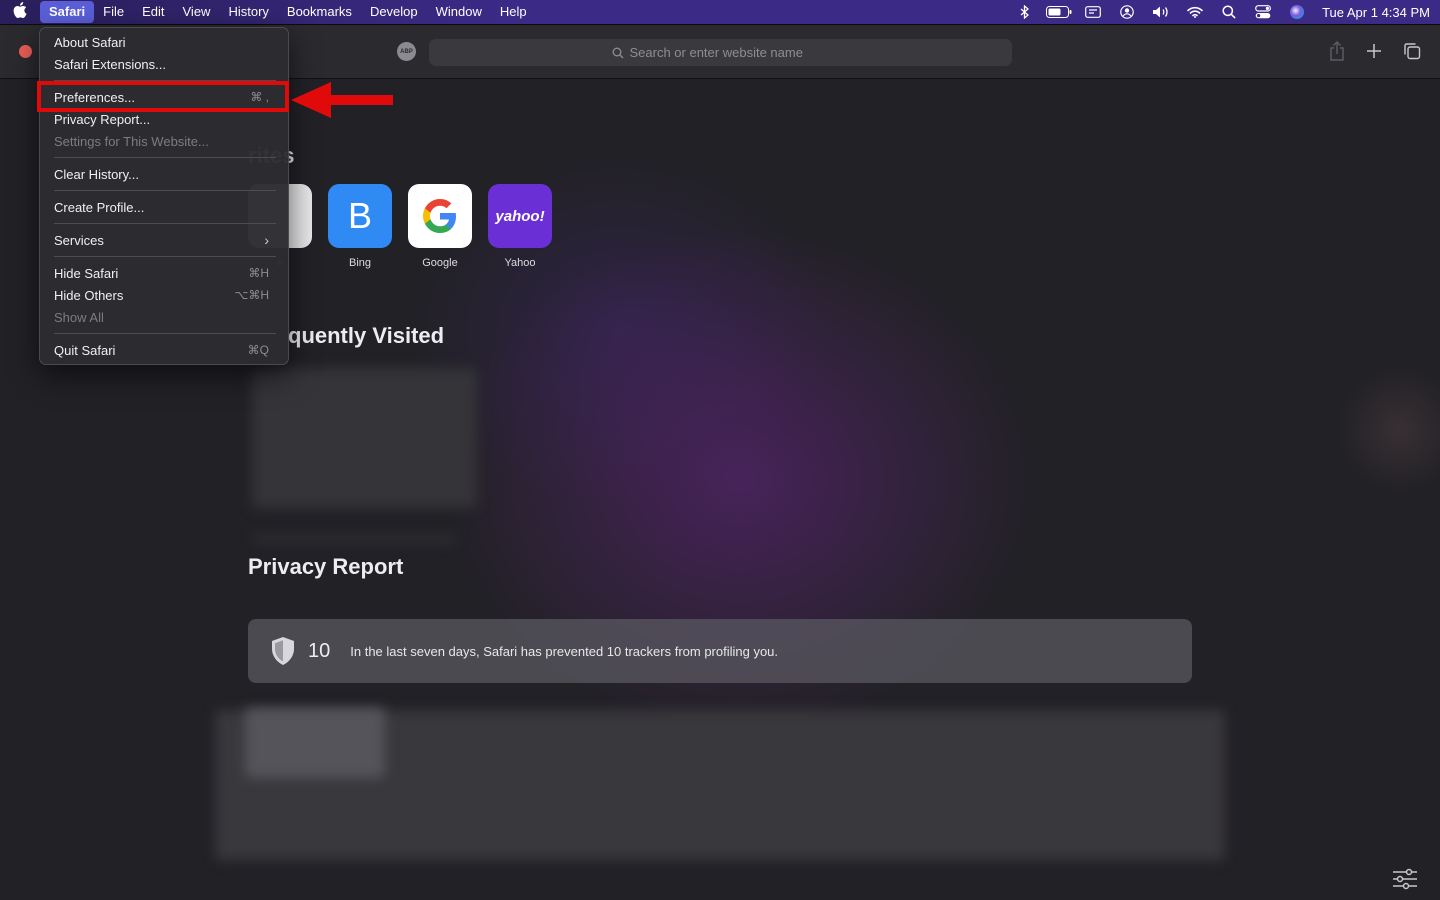 The image size is (1440, 900). Describe the element at coordinates (1025, 12) in the screenshot. I see `bluetooth-icon` at that location.